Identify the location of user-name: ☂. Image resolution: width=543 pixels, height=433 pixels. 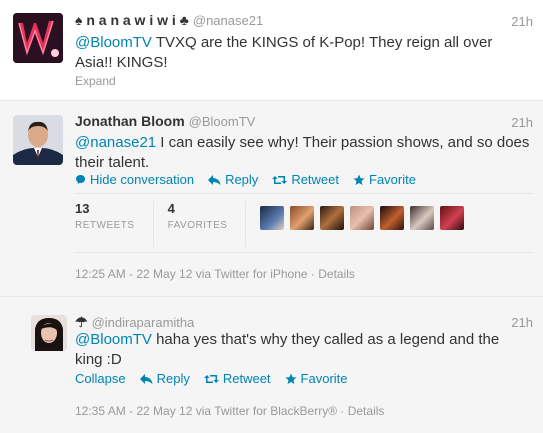
(81, 322).